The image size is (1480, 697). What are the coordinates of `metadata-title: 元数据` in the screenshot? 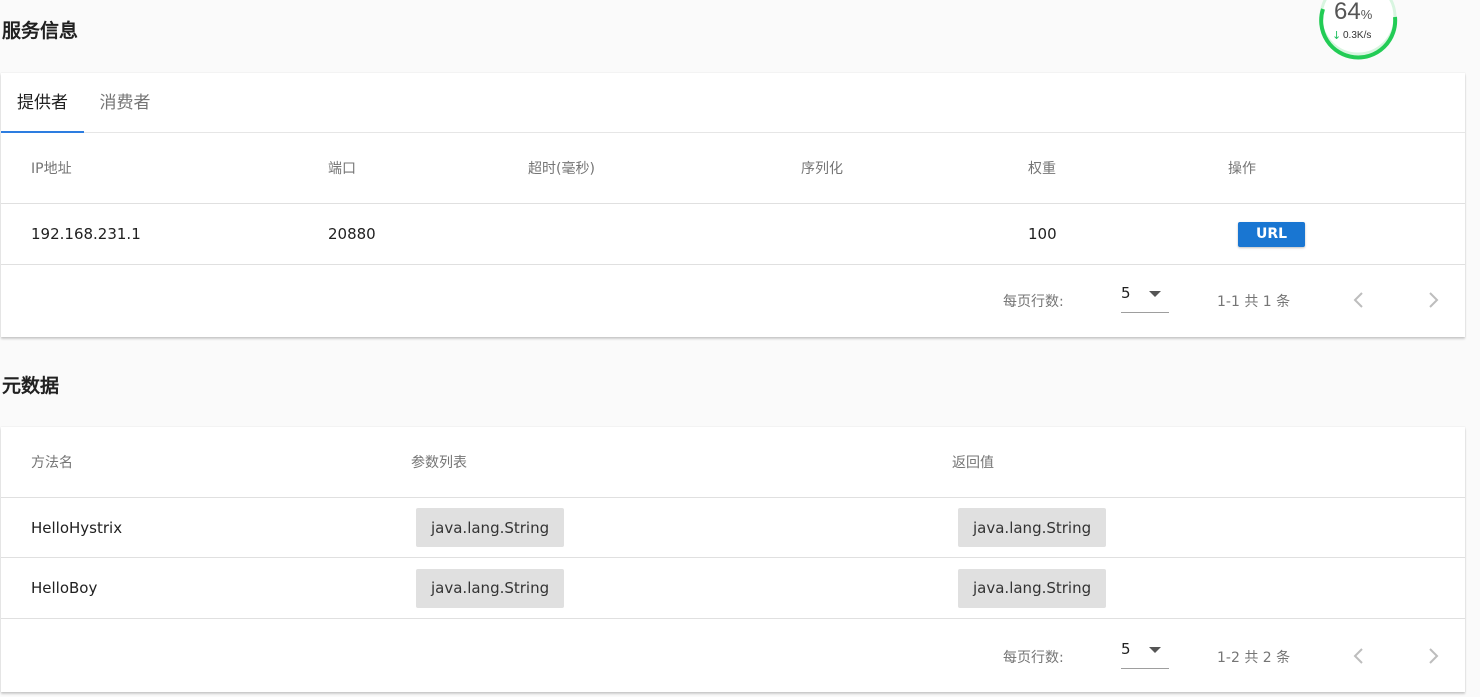 It's located at (31, 386).